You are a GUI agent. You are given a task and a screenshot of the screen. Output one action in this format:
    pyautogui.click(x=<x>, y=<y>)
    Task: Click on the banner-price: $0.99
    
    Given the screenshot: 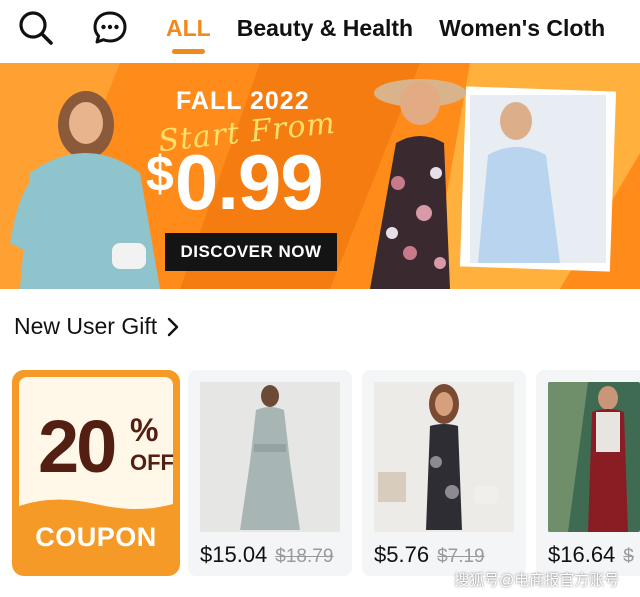 What is the action you would take?
    pyautogui.click(x=235, y=182)
    